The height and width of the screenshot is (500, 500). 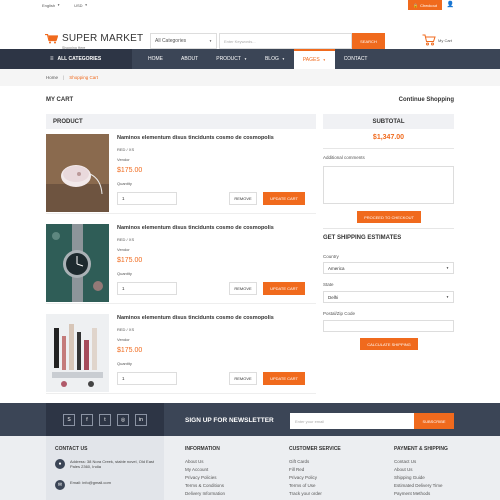 What do you see at coordinates (183, 41) in the screenshot?
I see `category-select: All Categories ▼` at bounding box center [183, 41].